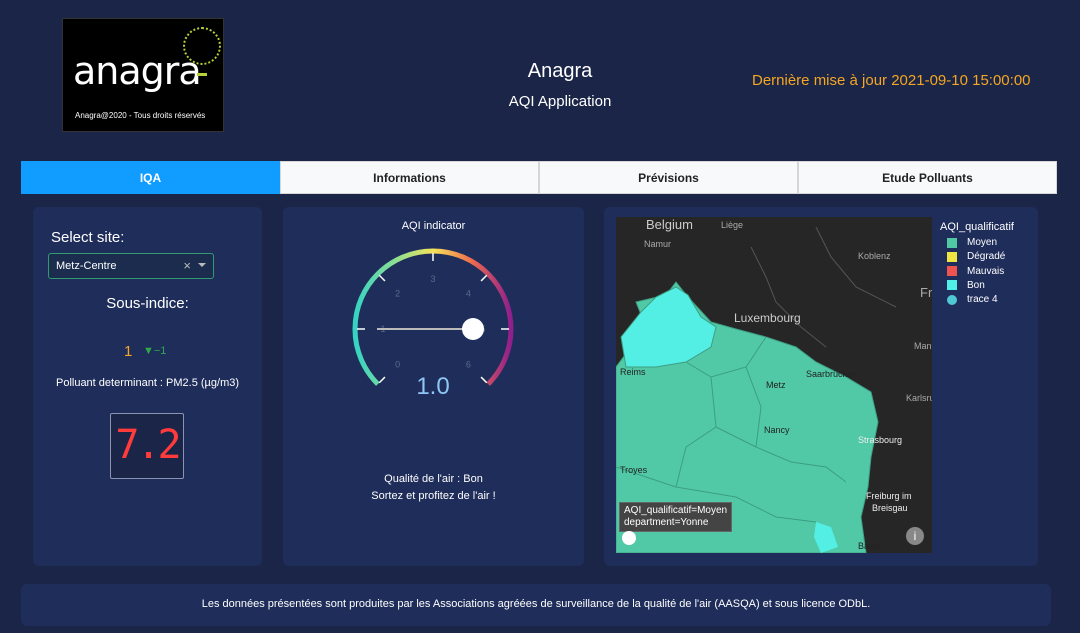 The width and height of the screenshot is (1080, 633). I want to click on gauge-tick-label: 0, so click(397, 364).